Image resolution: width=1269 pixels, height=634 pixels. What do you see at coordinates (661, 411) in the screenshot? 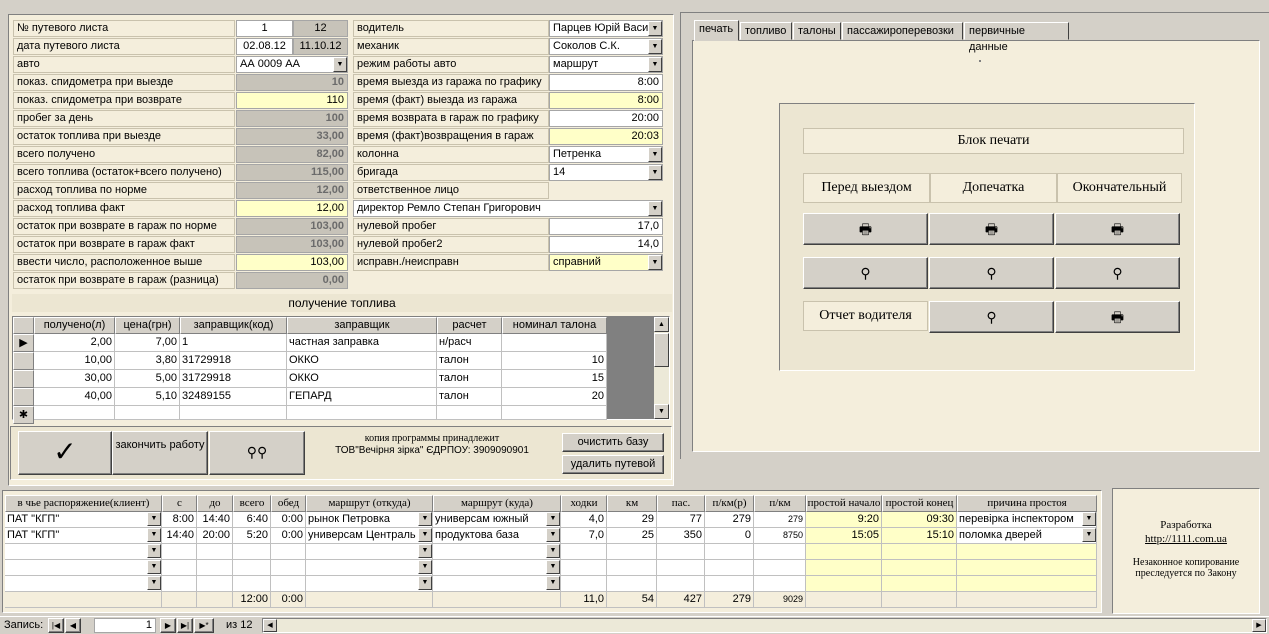
I see `scroll-down-icon: ▼` at bounding box center [661, 411].